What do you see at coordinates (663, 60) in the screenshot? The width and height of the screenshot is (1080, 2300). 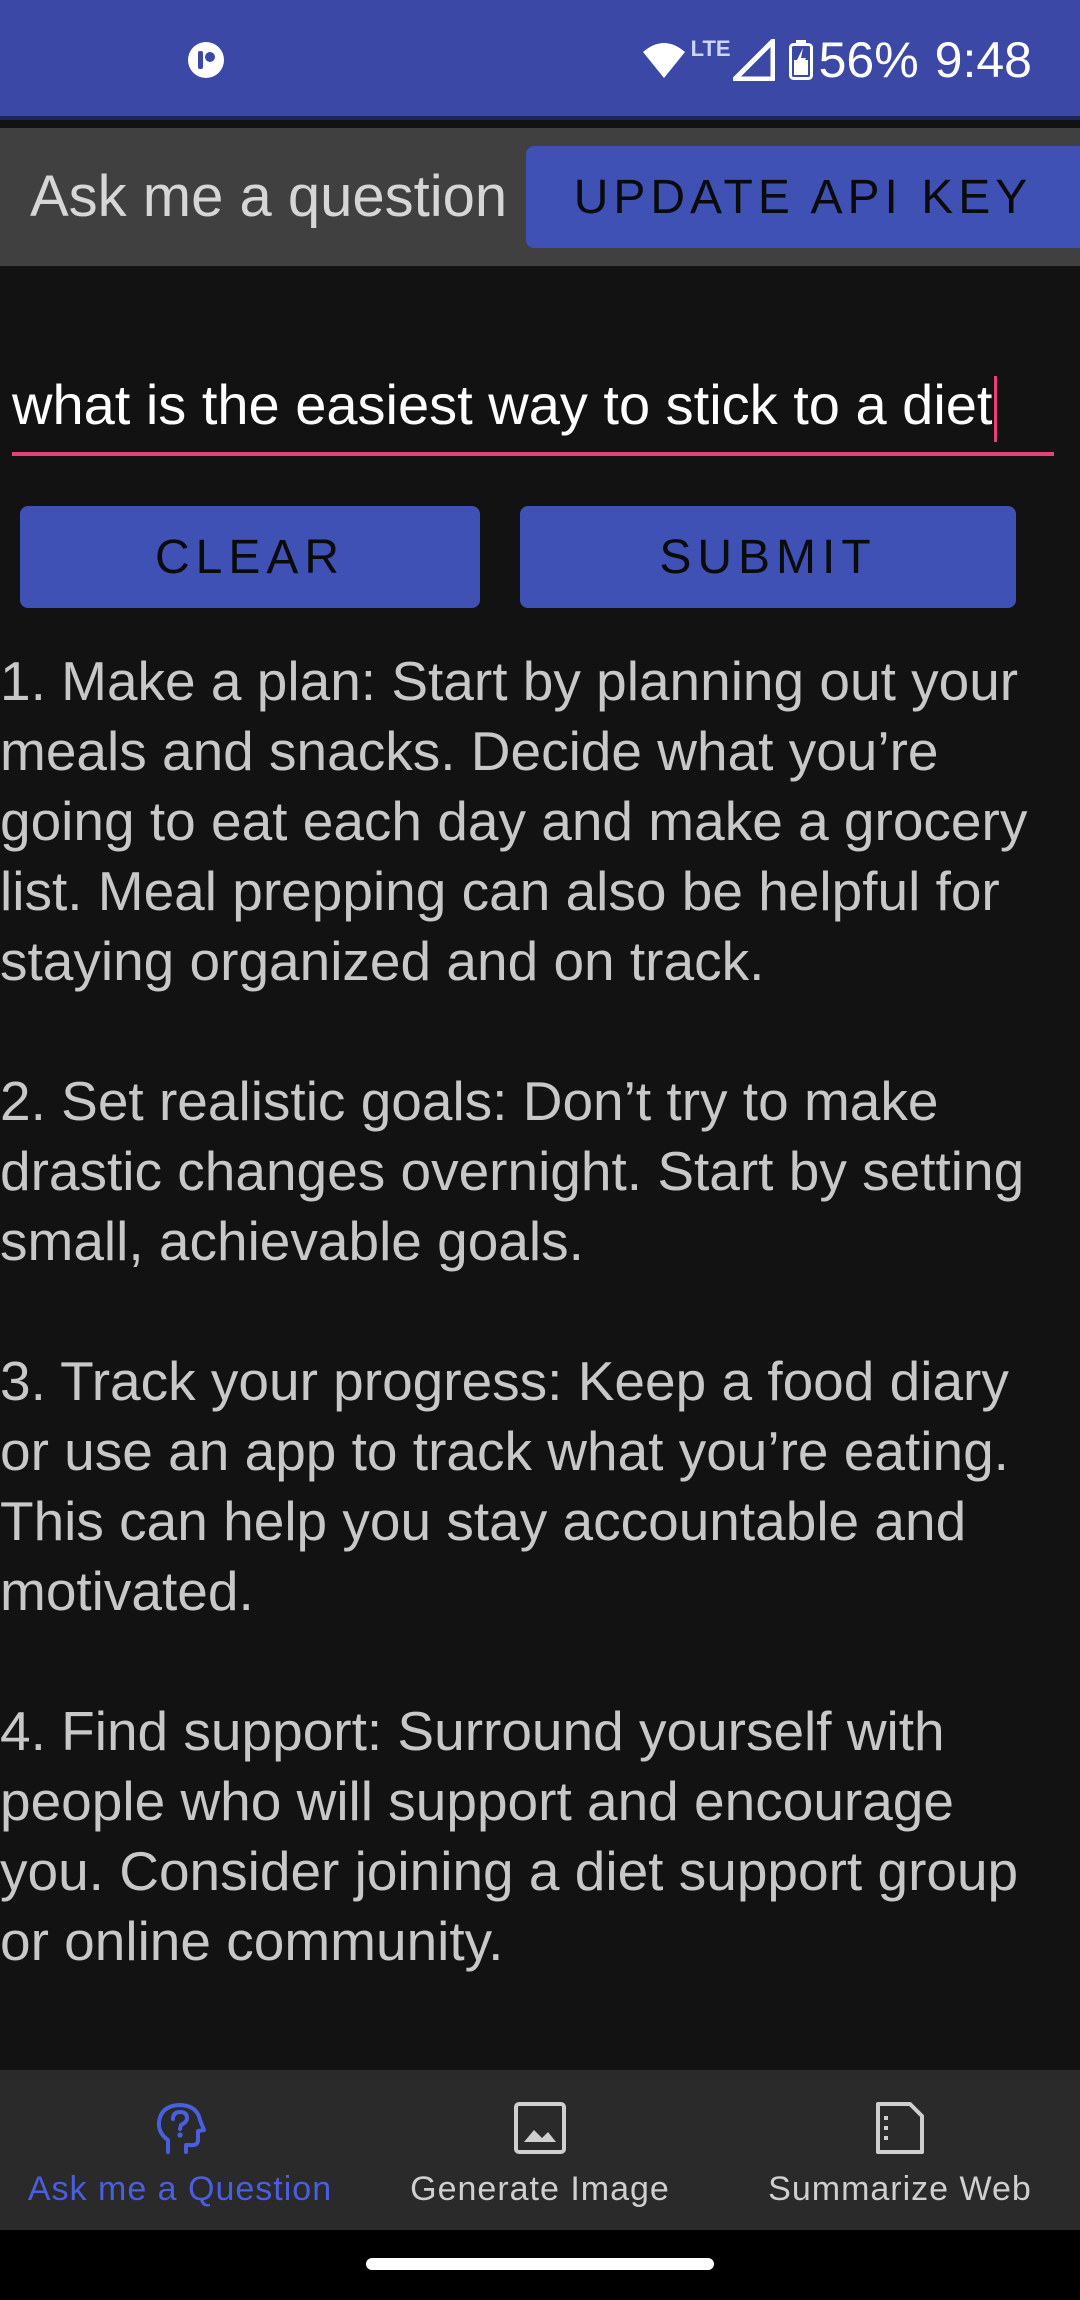 I see `wifi-icon` at bounding box center [663, 60].